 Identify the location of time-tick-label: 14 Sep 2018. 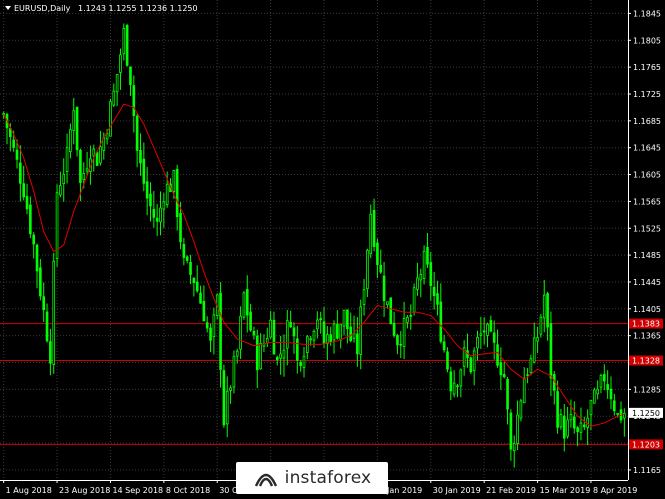
(137, 490).